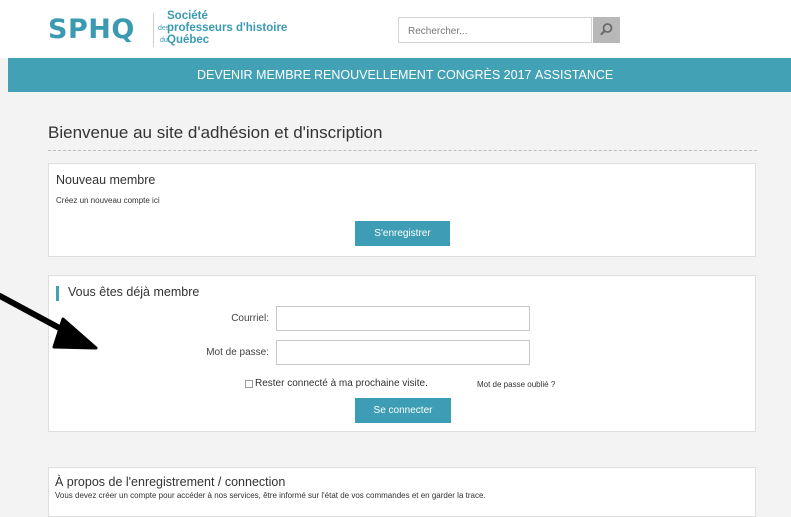 This screenshot has width=791, height=517. What do you see at coordinates (254, 75) in the screenshot?
I see `nav-devenir-membre: DEVENIR MEMBRE` at bounding box center [254, 75].